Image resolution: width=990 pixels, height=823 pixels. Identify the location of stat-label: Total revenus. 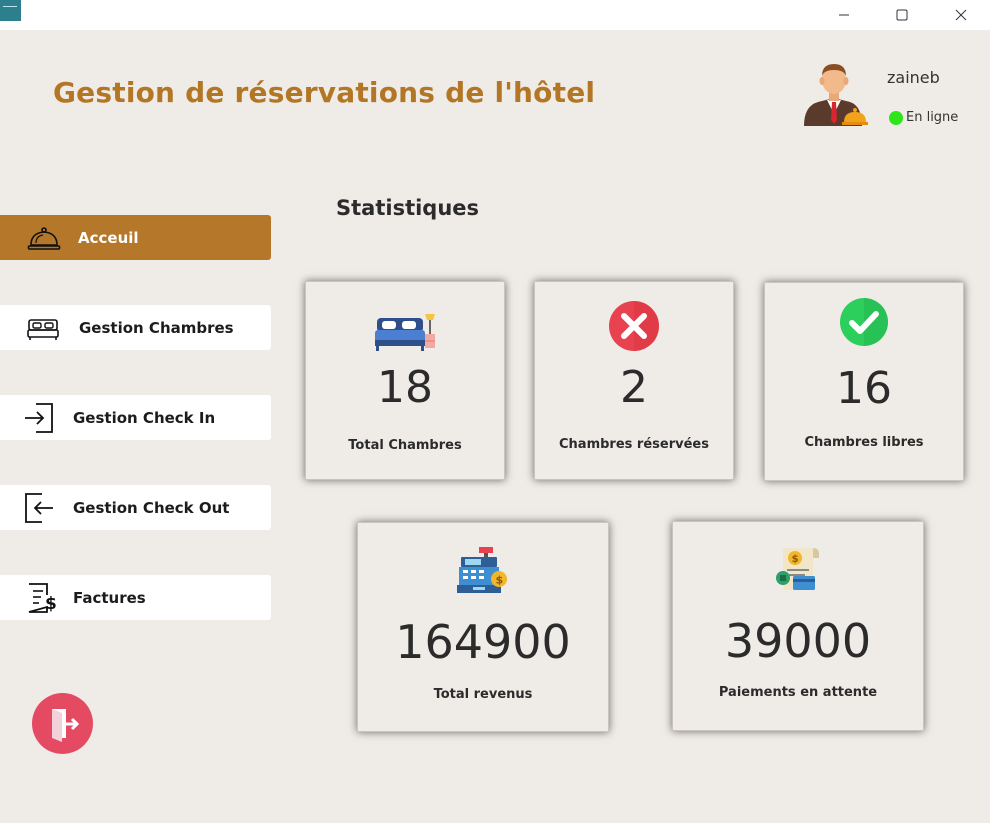
(483, 694).